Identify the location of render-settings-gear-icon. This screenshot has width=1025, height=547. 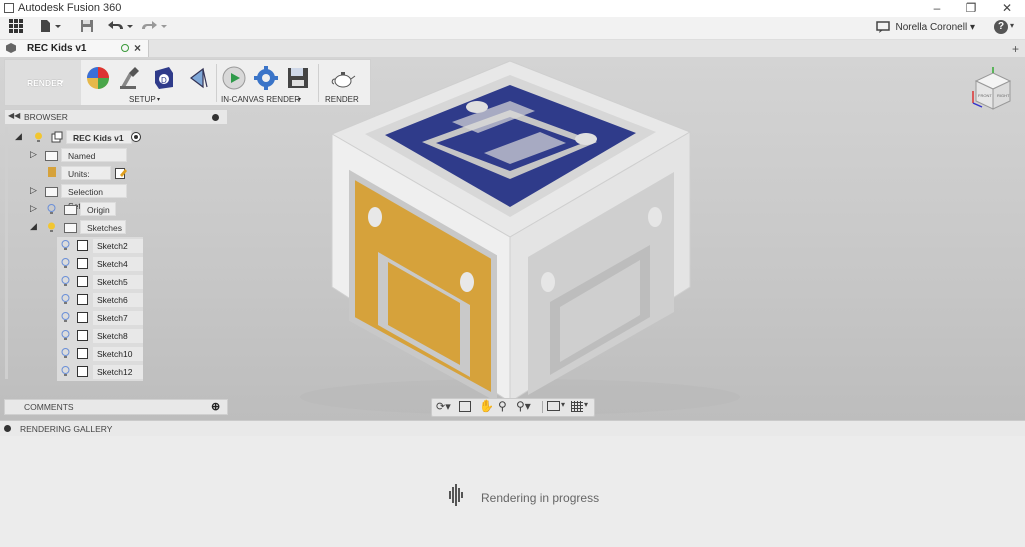
(266, 79).